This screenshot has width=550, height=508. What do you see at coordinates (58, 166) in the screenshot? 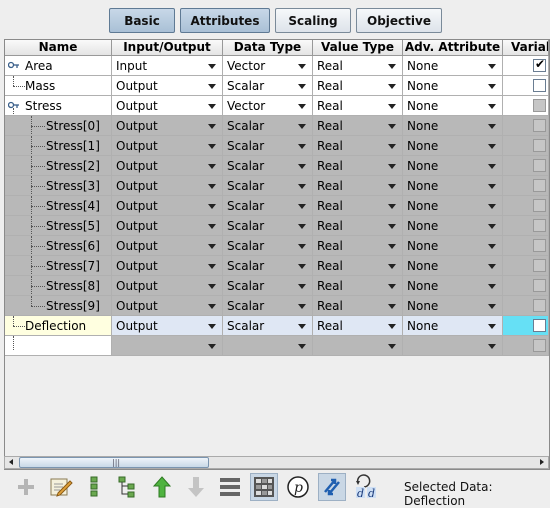
I see `name-cell: Stress[2]` at bounding box center [58, 166].